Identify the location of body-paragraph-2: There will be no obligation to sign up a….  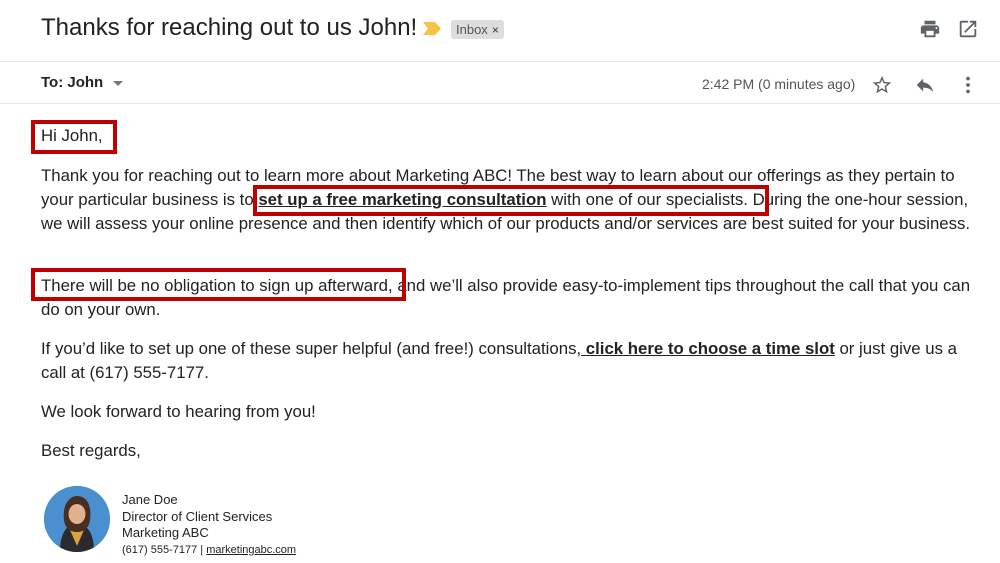
(513, 298).